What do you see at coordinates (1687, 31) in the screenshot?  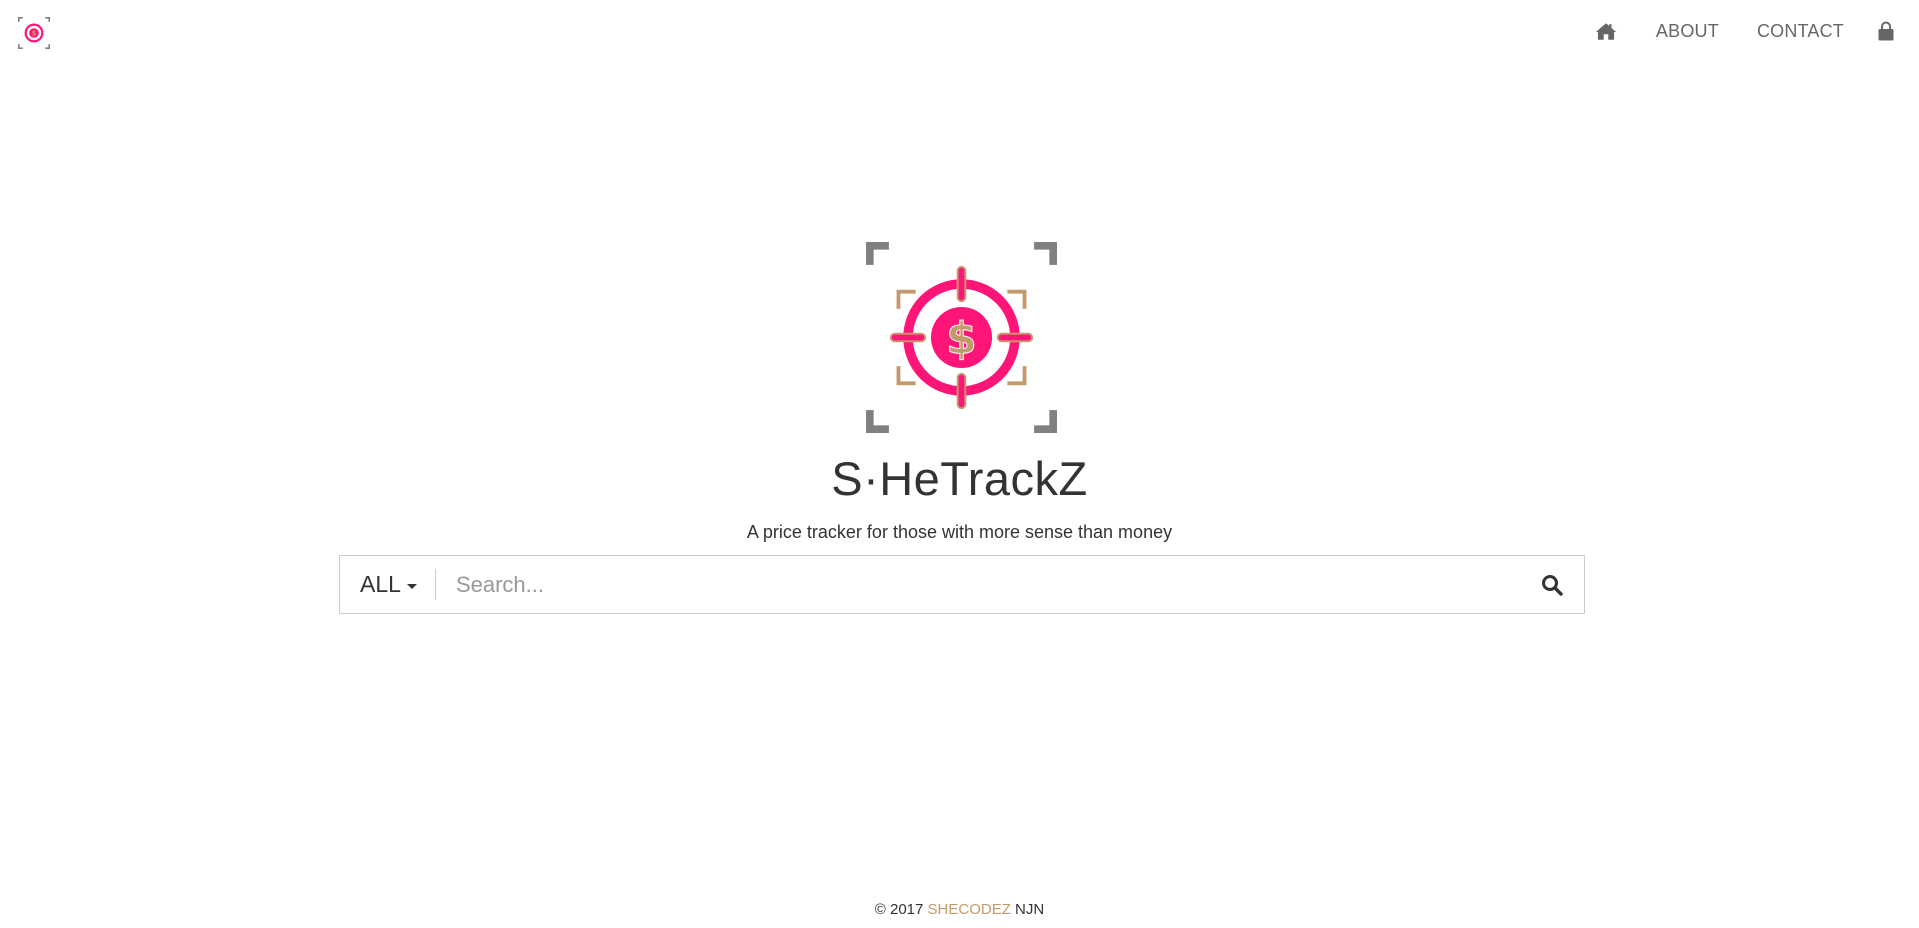 I see `nav-about-link: ABOUT` at bounding box center [1687, 31].